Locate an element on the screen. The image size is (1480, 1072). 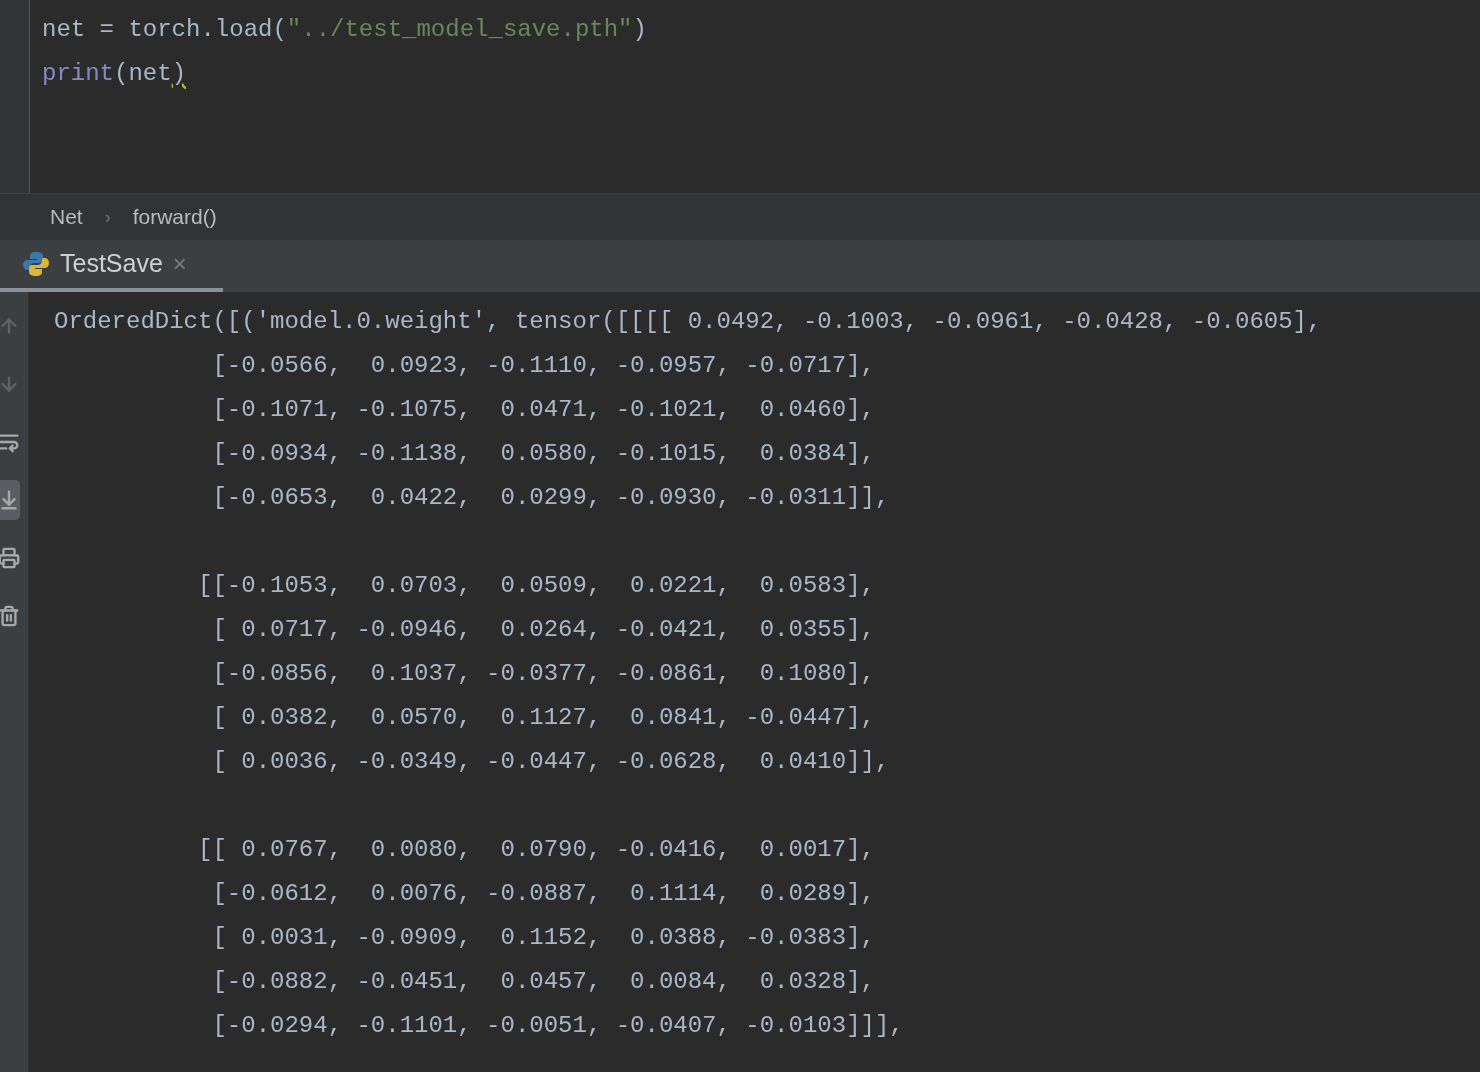
console-line: [ 0.0382, 0.0570, 0.1127, 0.0841, -0.0447], is located at coordinates (543, 718).